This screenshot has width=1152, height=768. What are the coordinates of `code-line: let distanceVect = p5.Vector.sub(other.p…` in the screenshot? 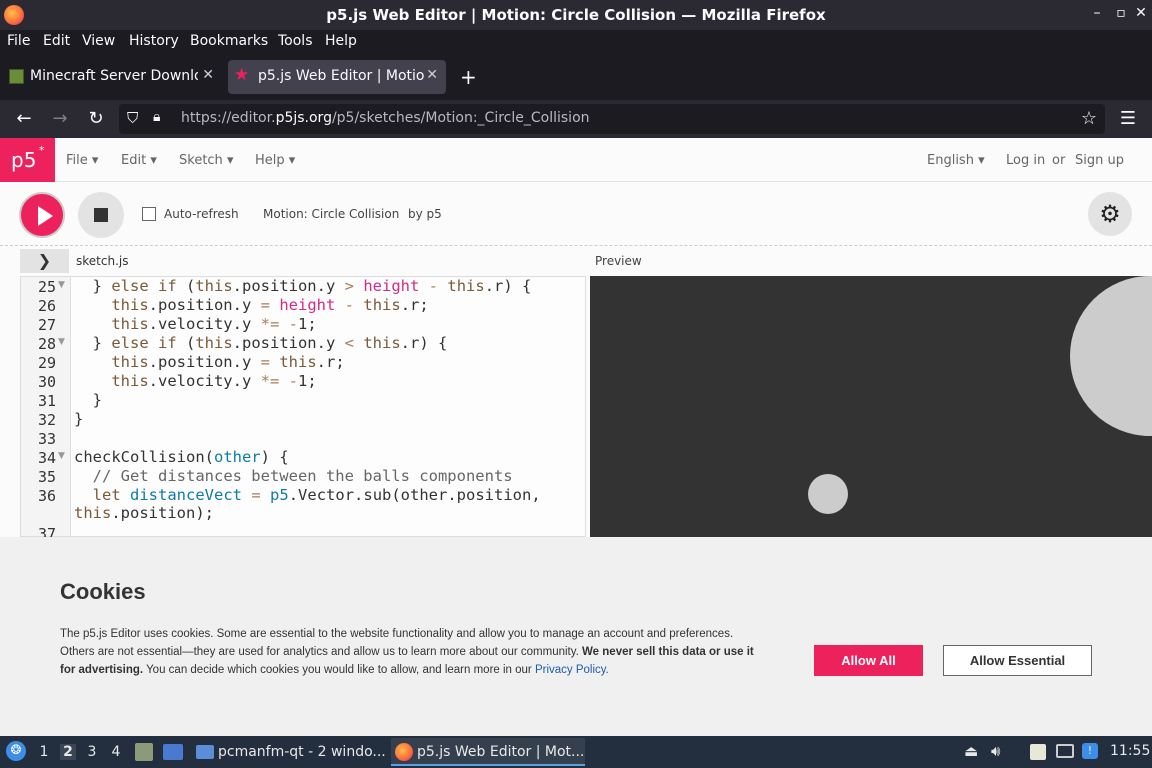 It's located at (307, 495).